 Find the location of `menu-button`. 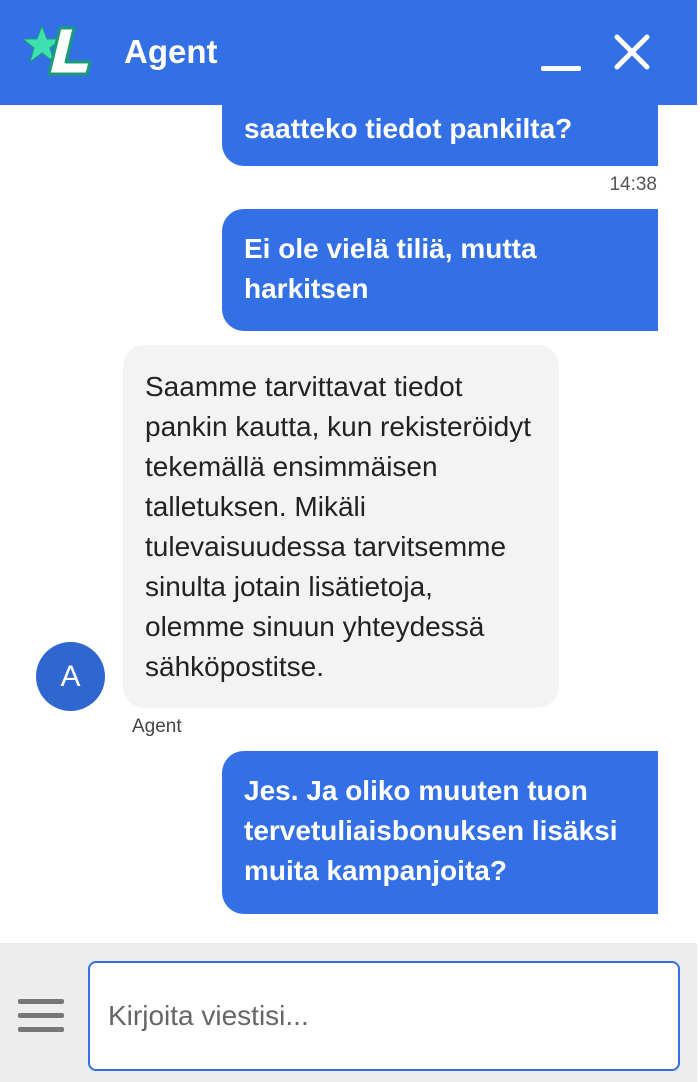

menu-button is located at coordinates (41, 1016).